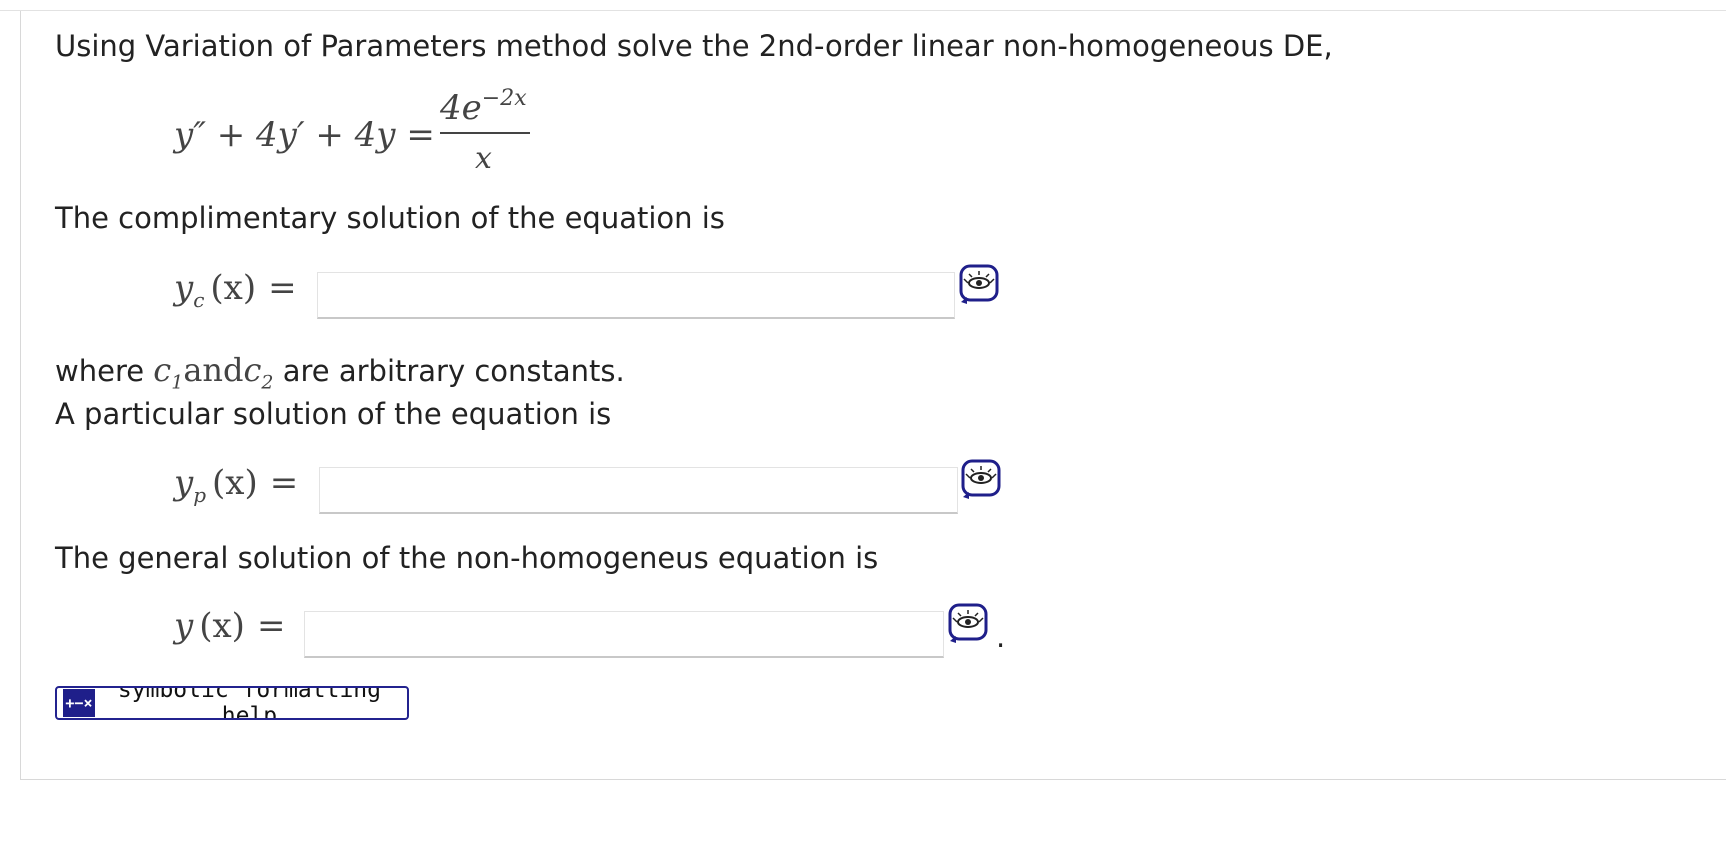 This screenshot has height=844, width=1726. What do you see at coordinates (979, 284) in the screenshot?
I see `preview-yc-icon` at bounding box center [979, 284].